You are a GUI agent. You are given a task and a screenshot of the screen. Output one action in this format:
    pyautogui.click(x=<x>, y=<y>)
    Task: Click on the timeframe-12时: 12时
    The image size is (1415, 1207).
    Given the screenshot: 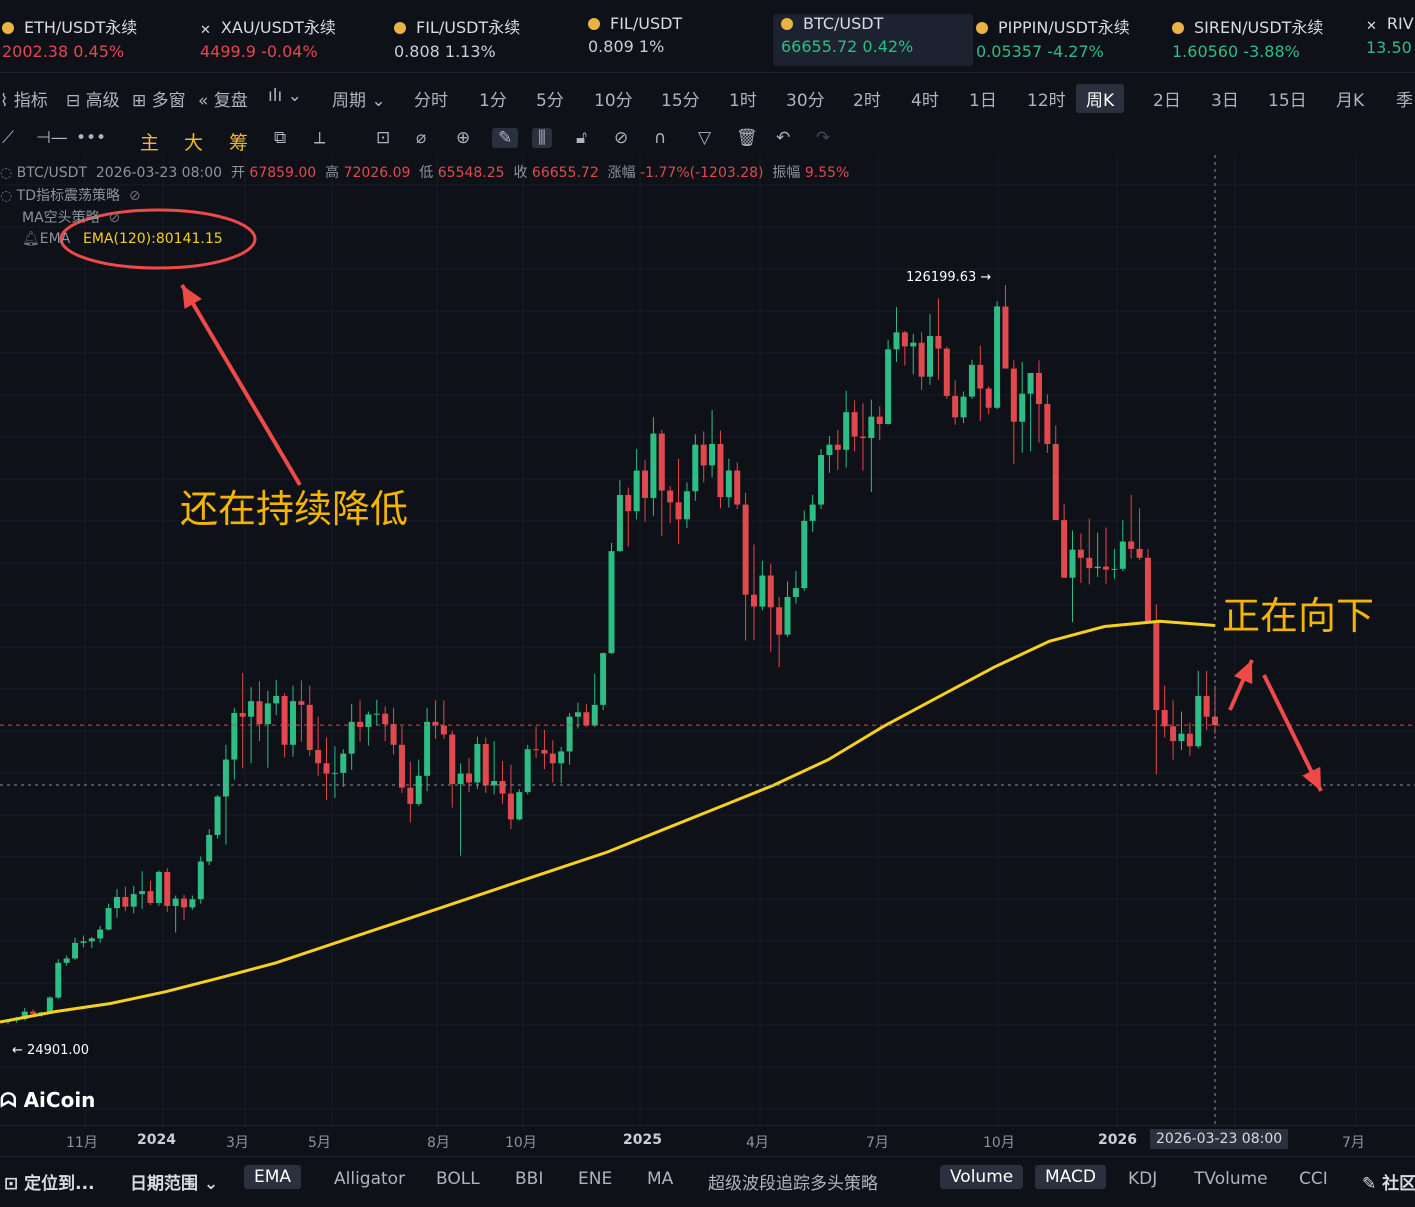 What is the action you would take?
    pyautogui.click(x=1046, y=98)
    